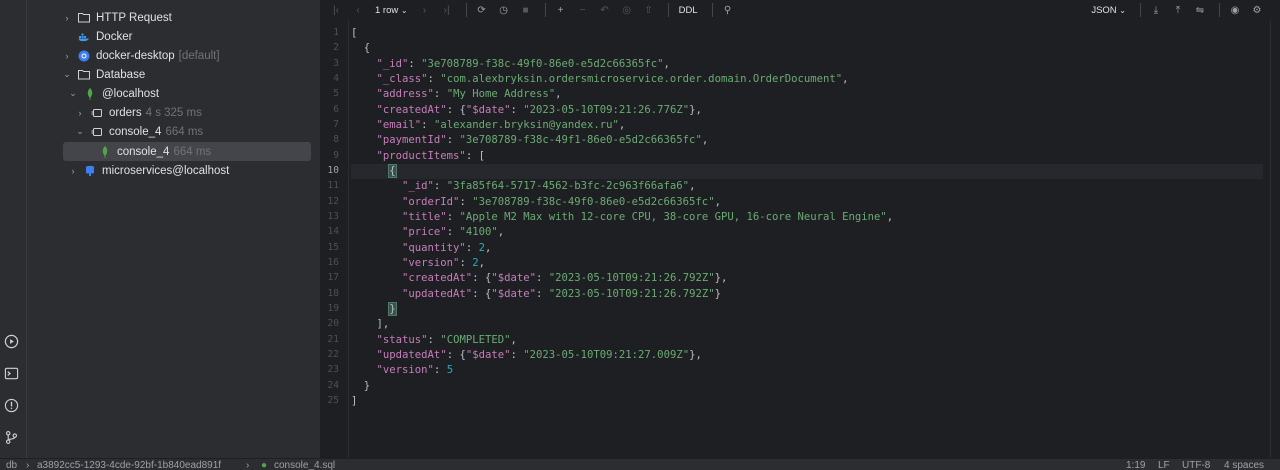 This screenshot has width=1280, height=470. Describe the element at coordinates (121, 74) in the screenshot. I see `tree-item-label: Database` at that location.